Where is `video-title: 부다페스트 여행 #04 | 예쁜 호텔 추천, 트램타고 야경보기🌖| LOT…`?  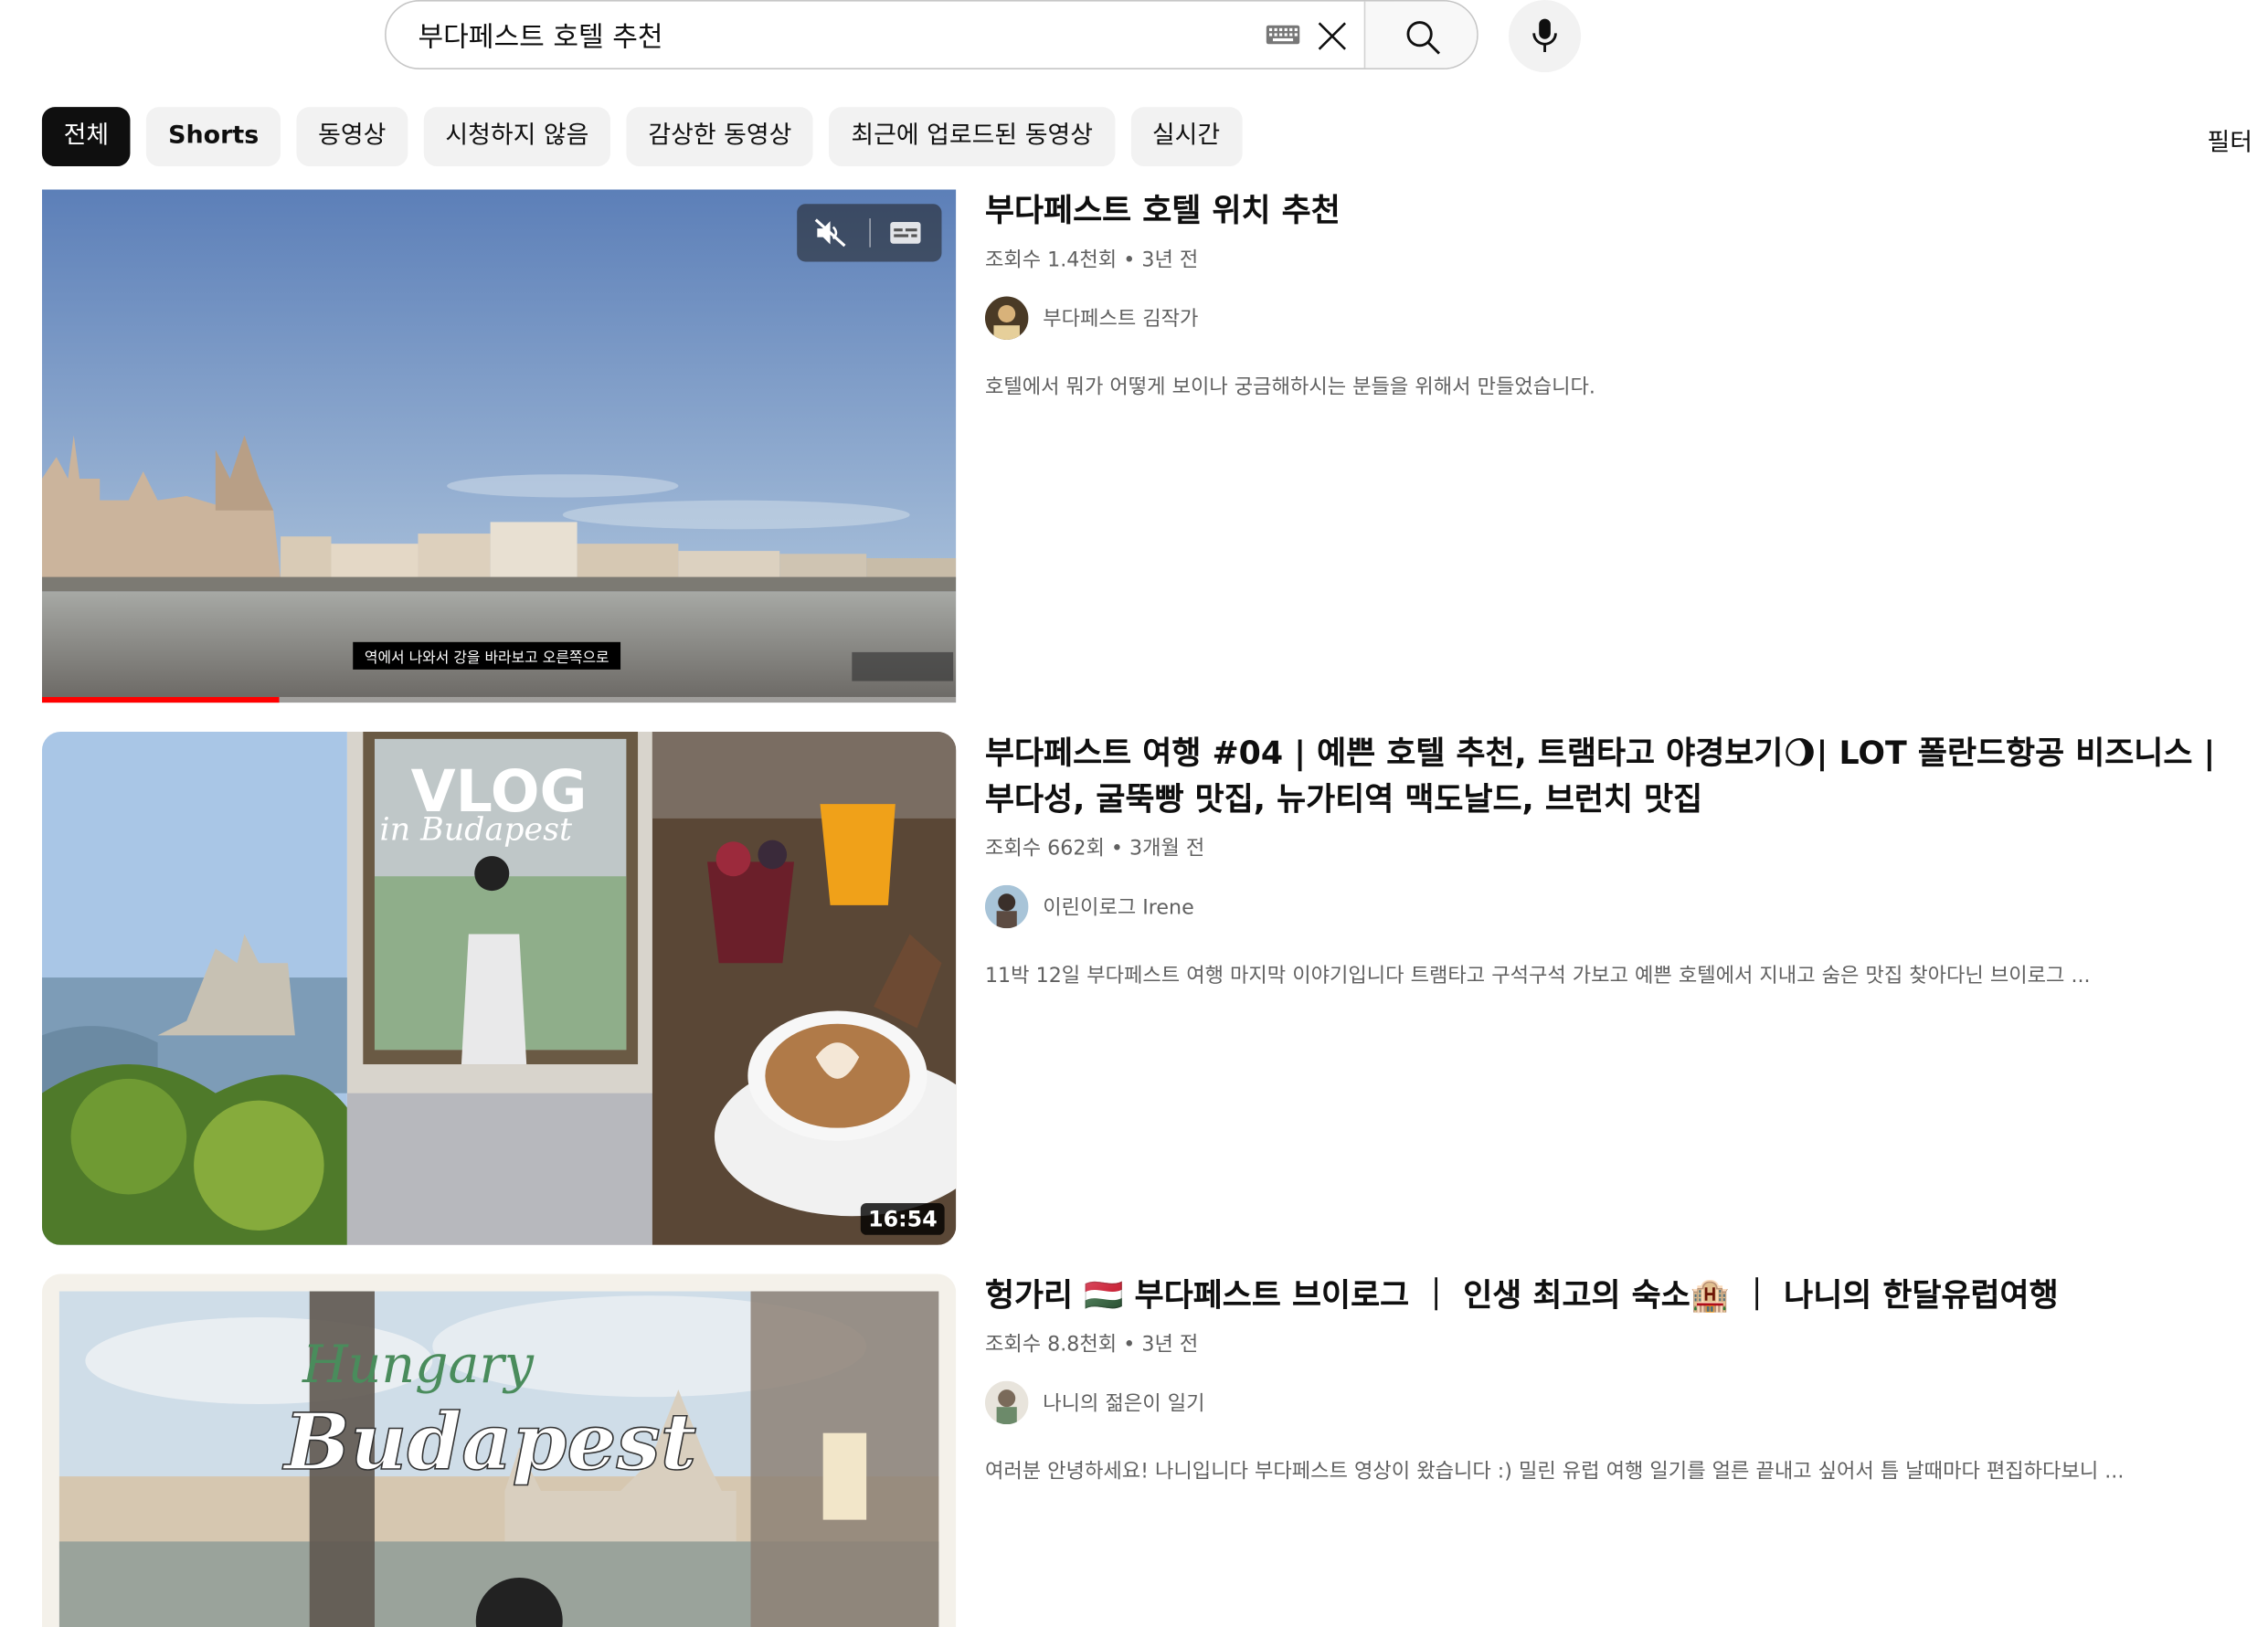
video-title: 부다페스트 여행 #04 | 예쁜 호텔 추천, 트램타고 야경보기🌖| LOT… is located at coordinates (1607, 778).